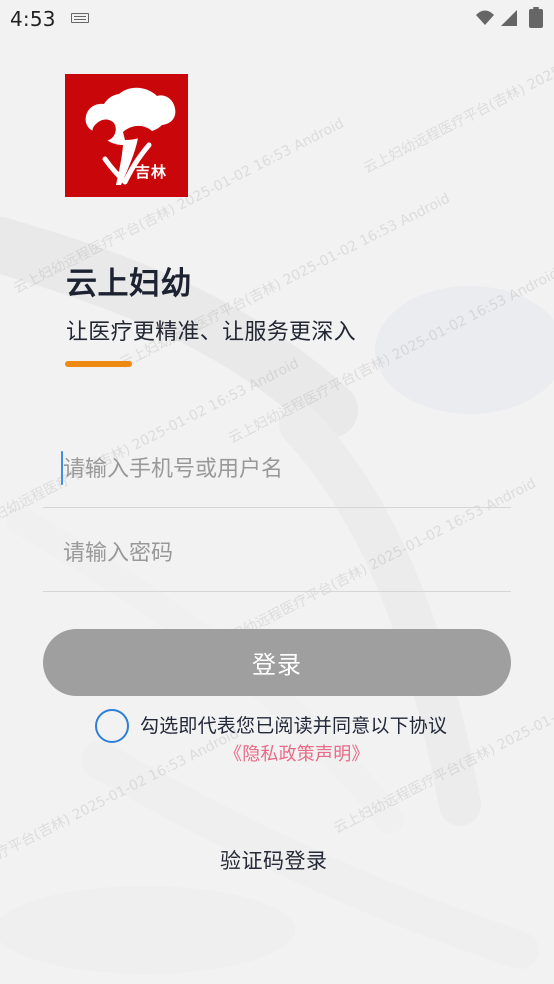 Image resolution: width=554 pixels, height=984 pixels. I want to click on app-title: 云上妇幼, so click(129, 284).